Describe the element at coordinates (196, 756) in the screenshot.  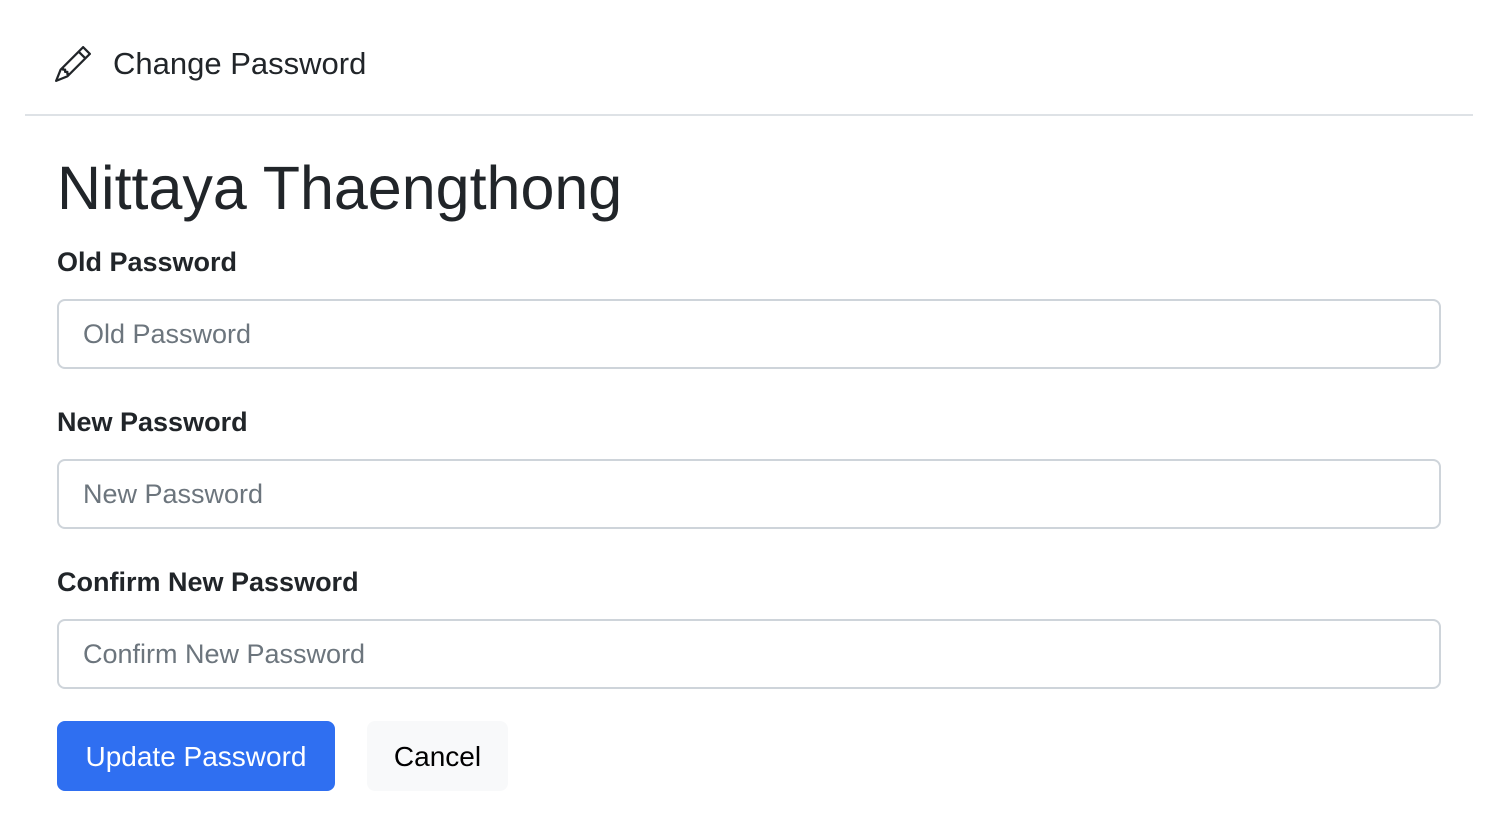
I see `update-password-button: Update Password` at that location.